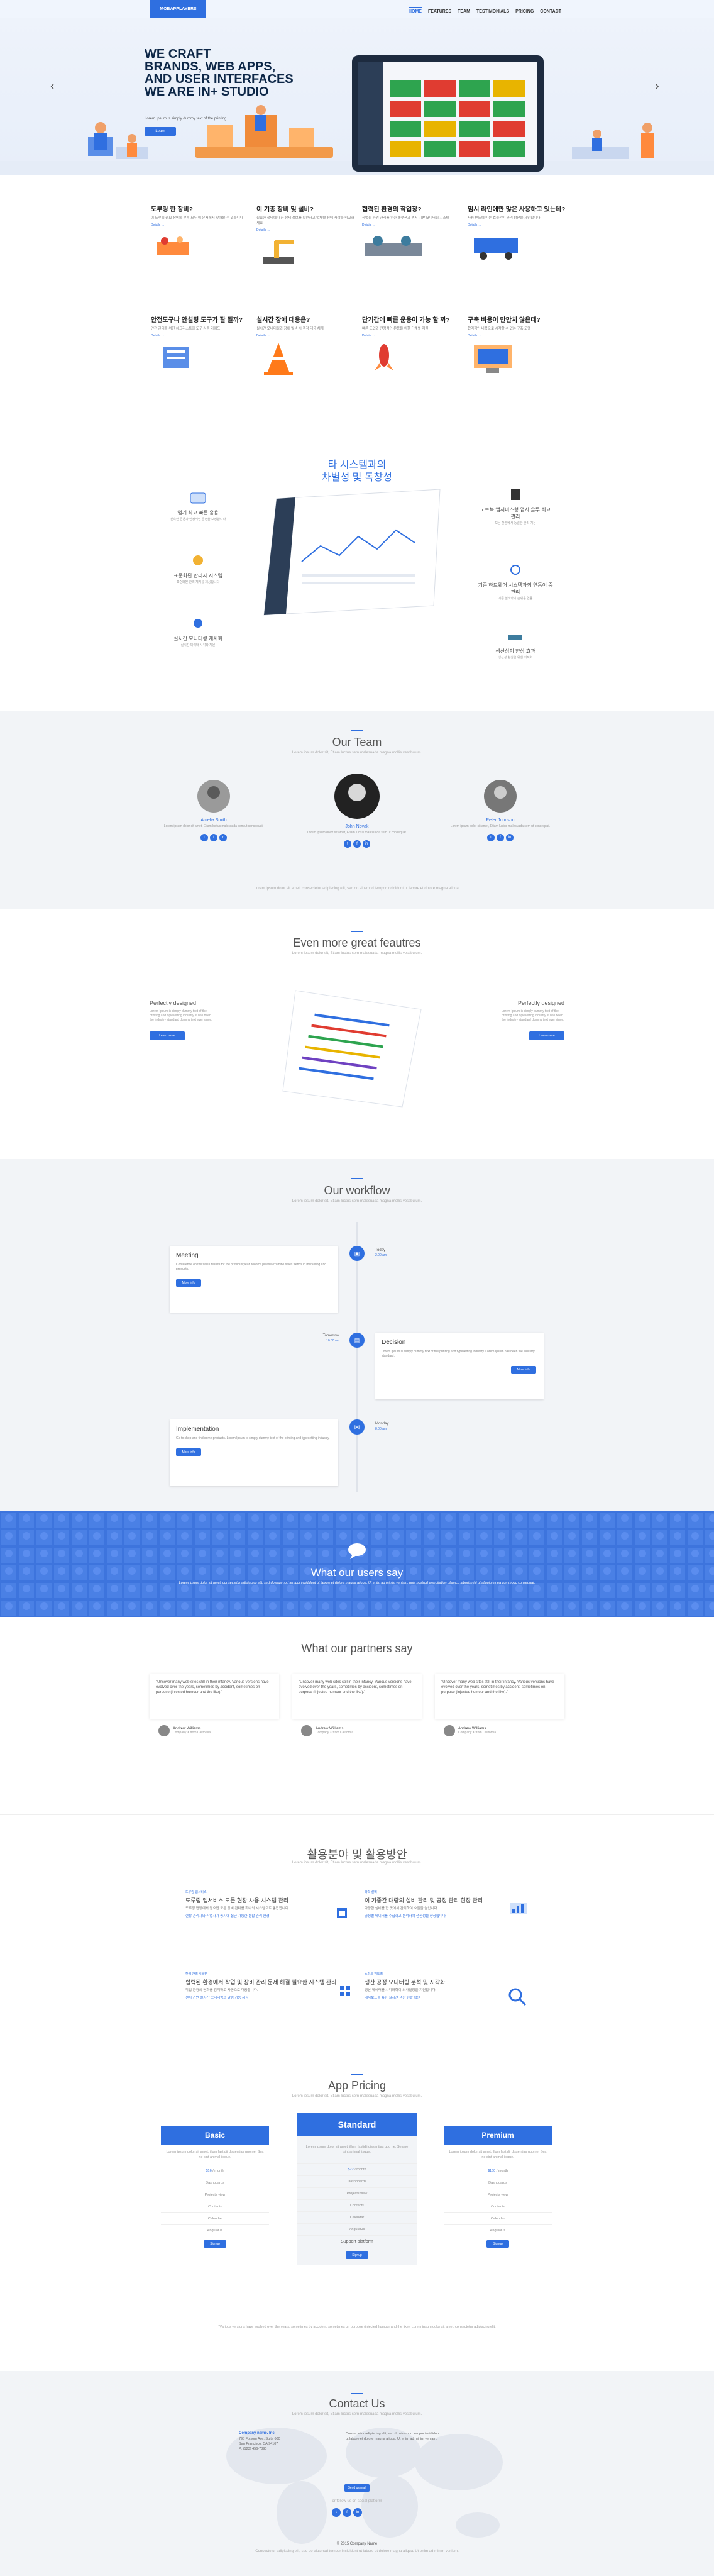 This screenshot has height=2576, width=714. Describe the element at coordinates (394, 1342) in the screenshot. I see `step-title: Decision` at that location.